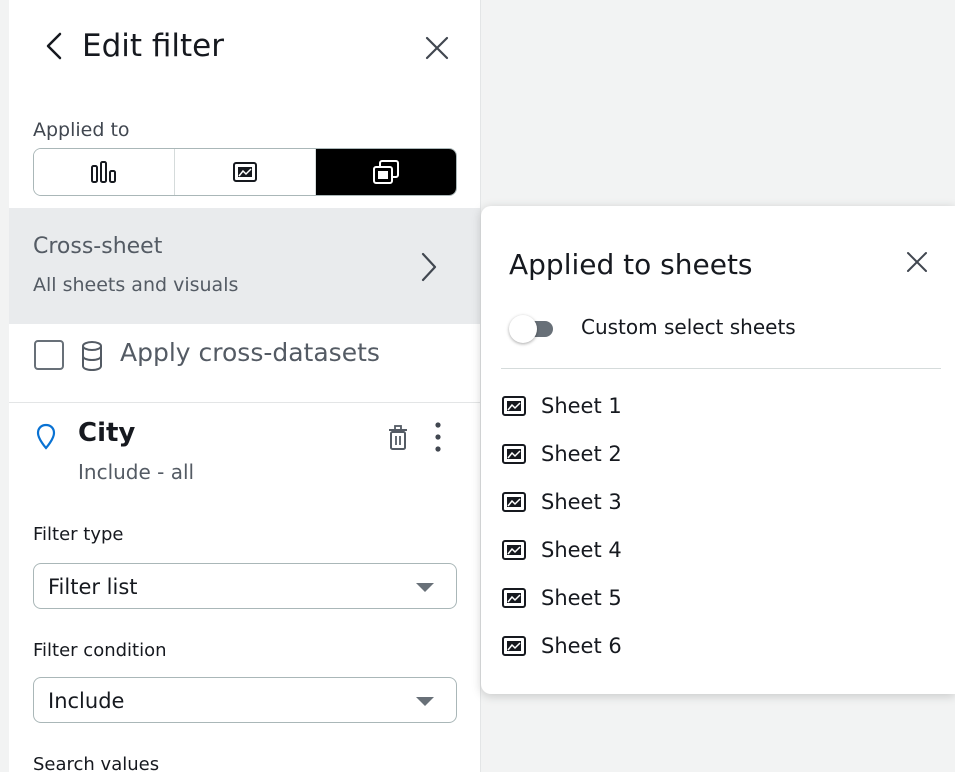 Image resolution: width=955 pixels, height=772 pixels. What do you see at coordinates (429, 267) in the screenshot?
I see `chevron-right-icon` at bounding box center [429, 267].